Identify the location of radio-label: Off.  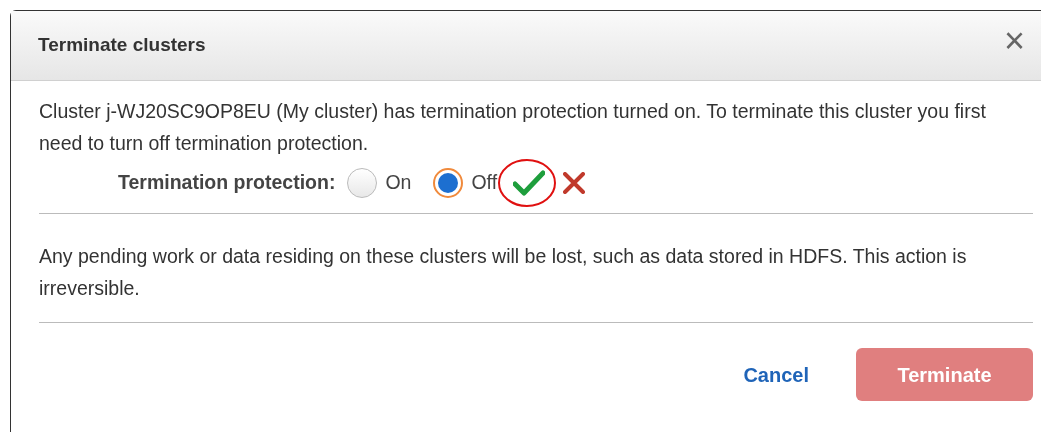
(484, 183).